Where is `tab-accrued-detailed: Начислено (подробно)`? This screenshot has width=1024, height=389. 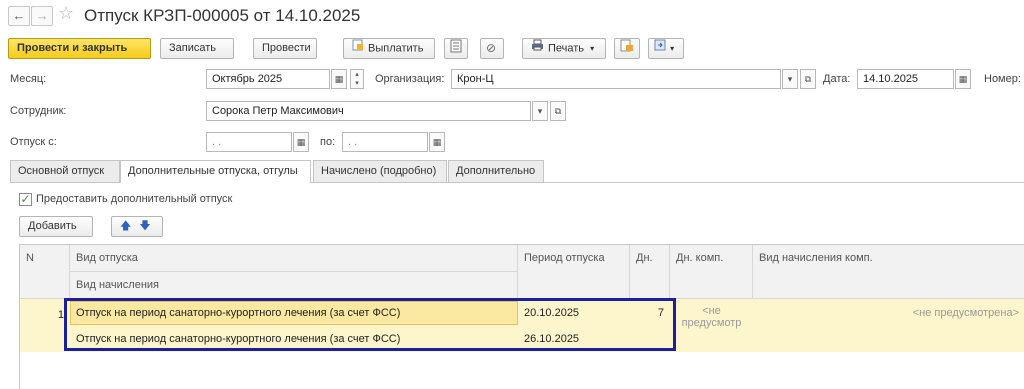
tab-accrued-detailed: Начислено (подробно) is located at coordinates (380, 171).